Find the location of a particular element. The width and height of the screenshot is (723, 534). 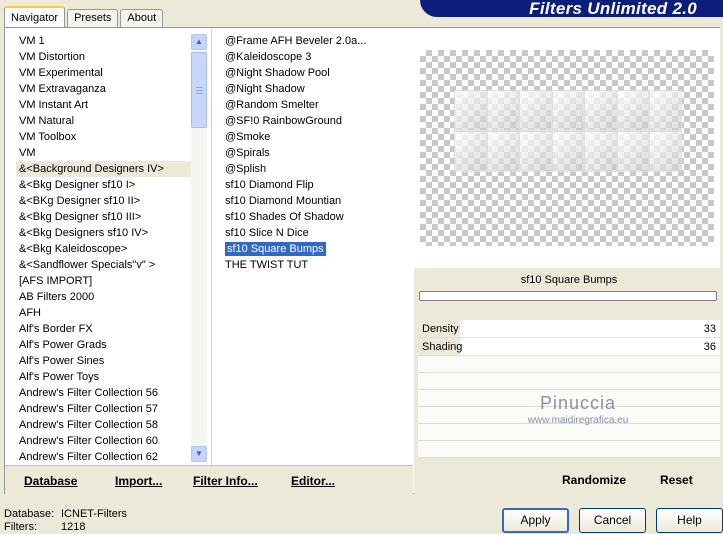

filter-item: sf10 Square Bumps is located at coordinates (317, 249).